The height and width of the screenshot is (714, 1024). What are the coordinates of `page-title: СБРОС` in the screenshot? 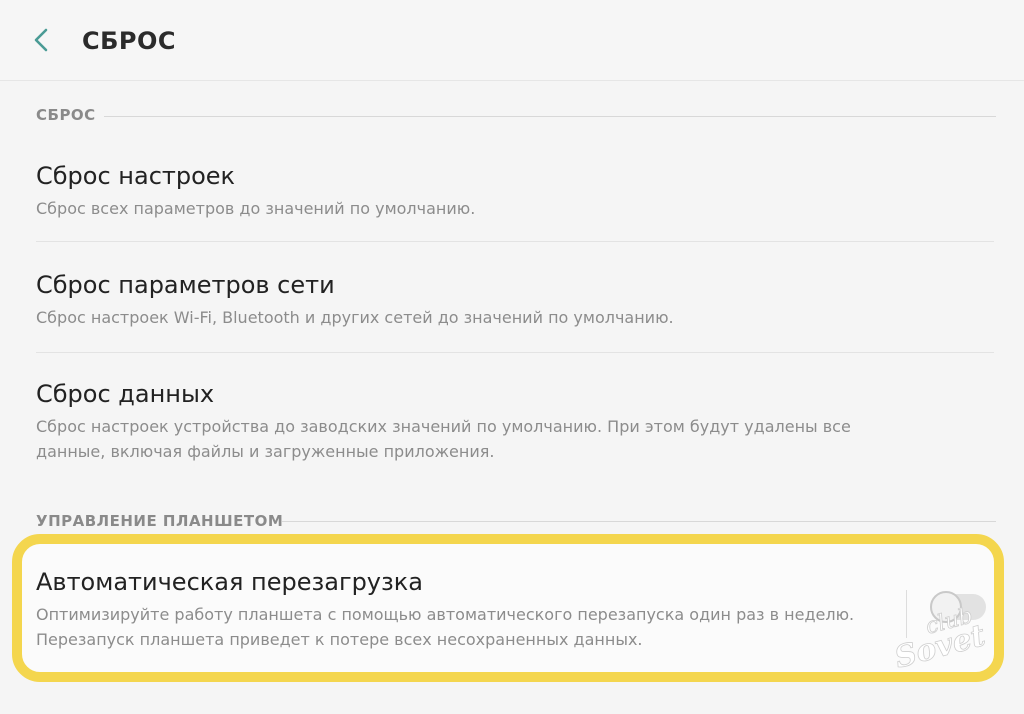 It's located at (129, 41).